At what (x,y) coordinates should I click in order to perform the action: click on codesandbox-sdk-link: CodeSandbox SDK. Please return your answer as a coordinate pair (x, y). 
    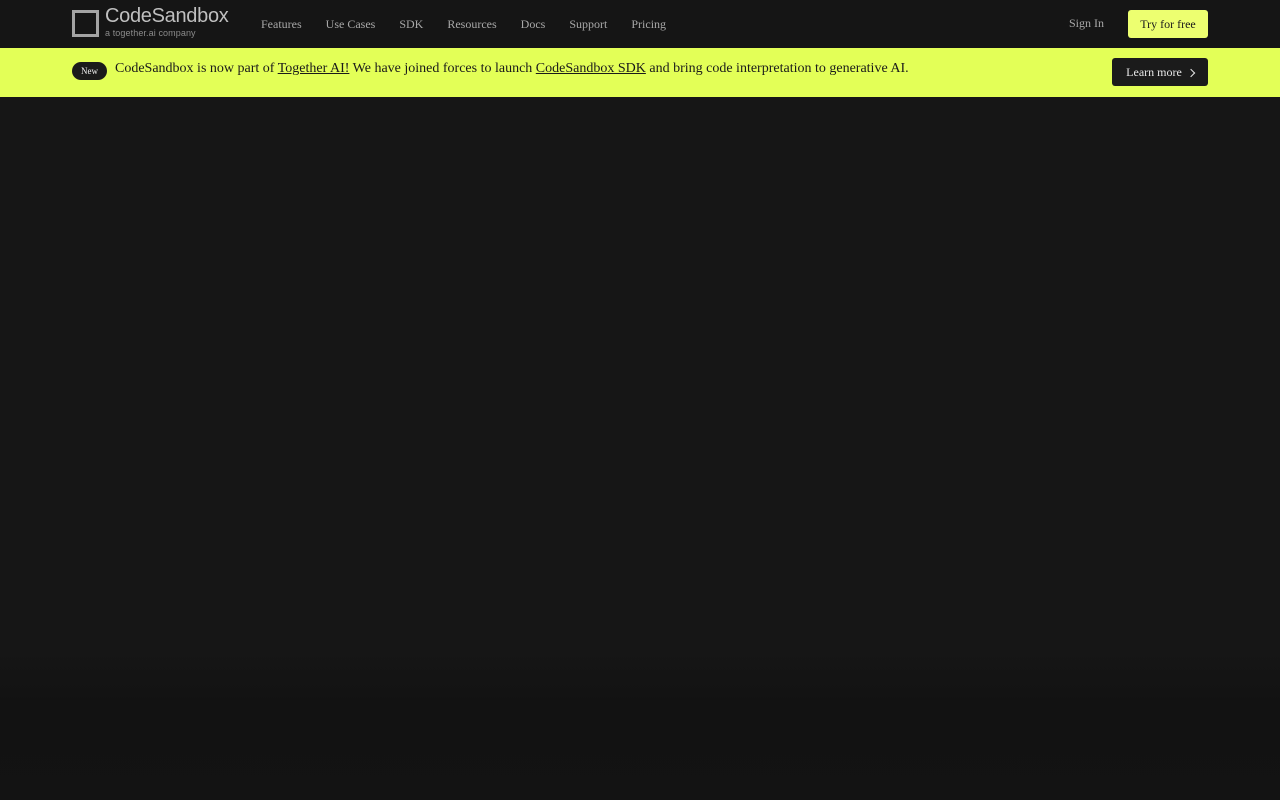
    Looking at the image, I should click on (591, 68).